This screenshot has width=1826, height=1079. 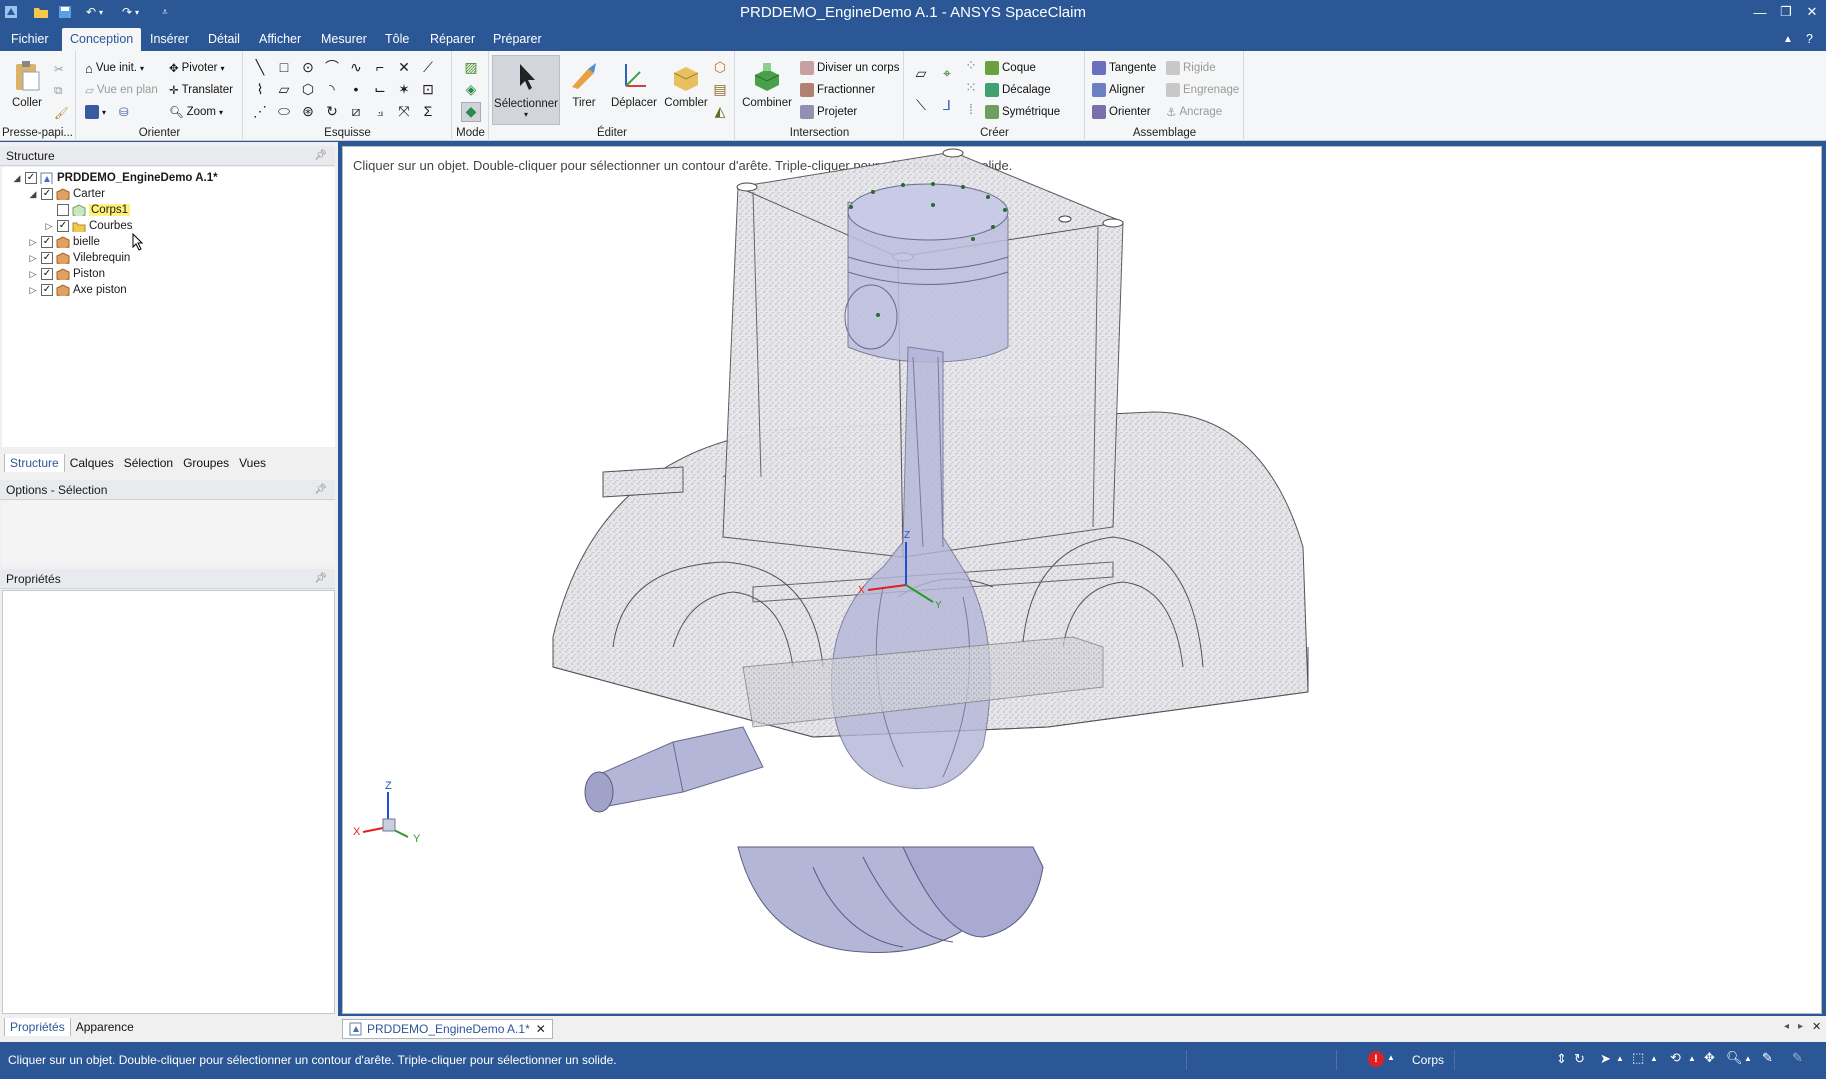 What do you see at coordinates (37, 1027) in the screenshot?
I see `tab-proprietes: Propriétés` at bounding box center [37, 1027].